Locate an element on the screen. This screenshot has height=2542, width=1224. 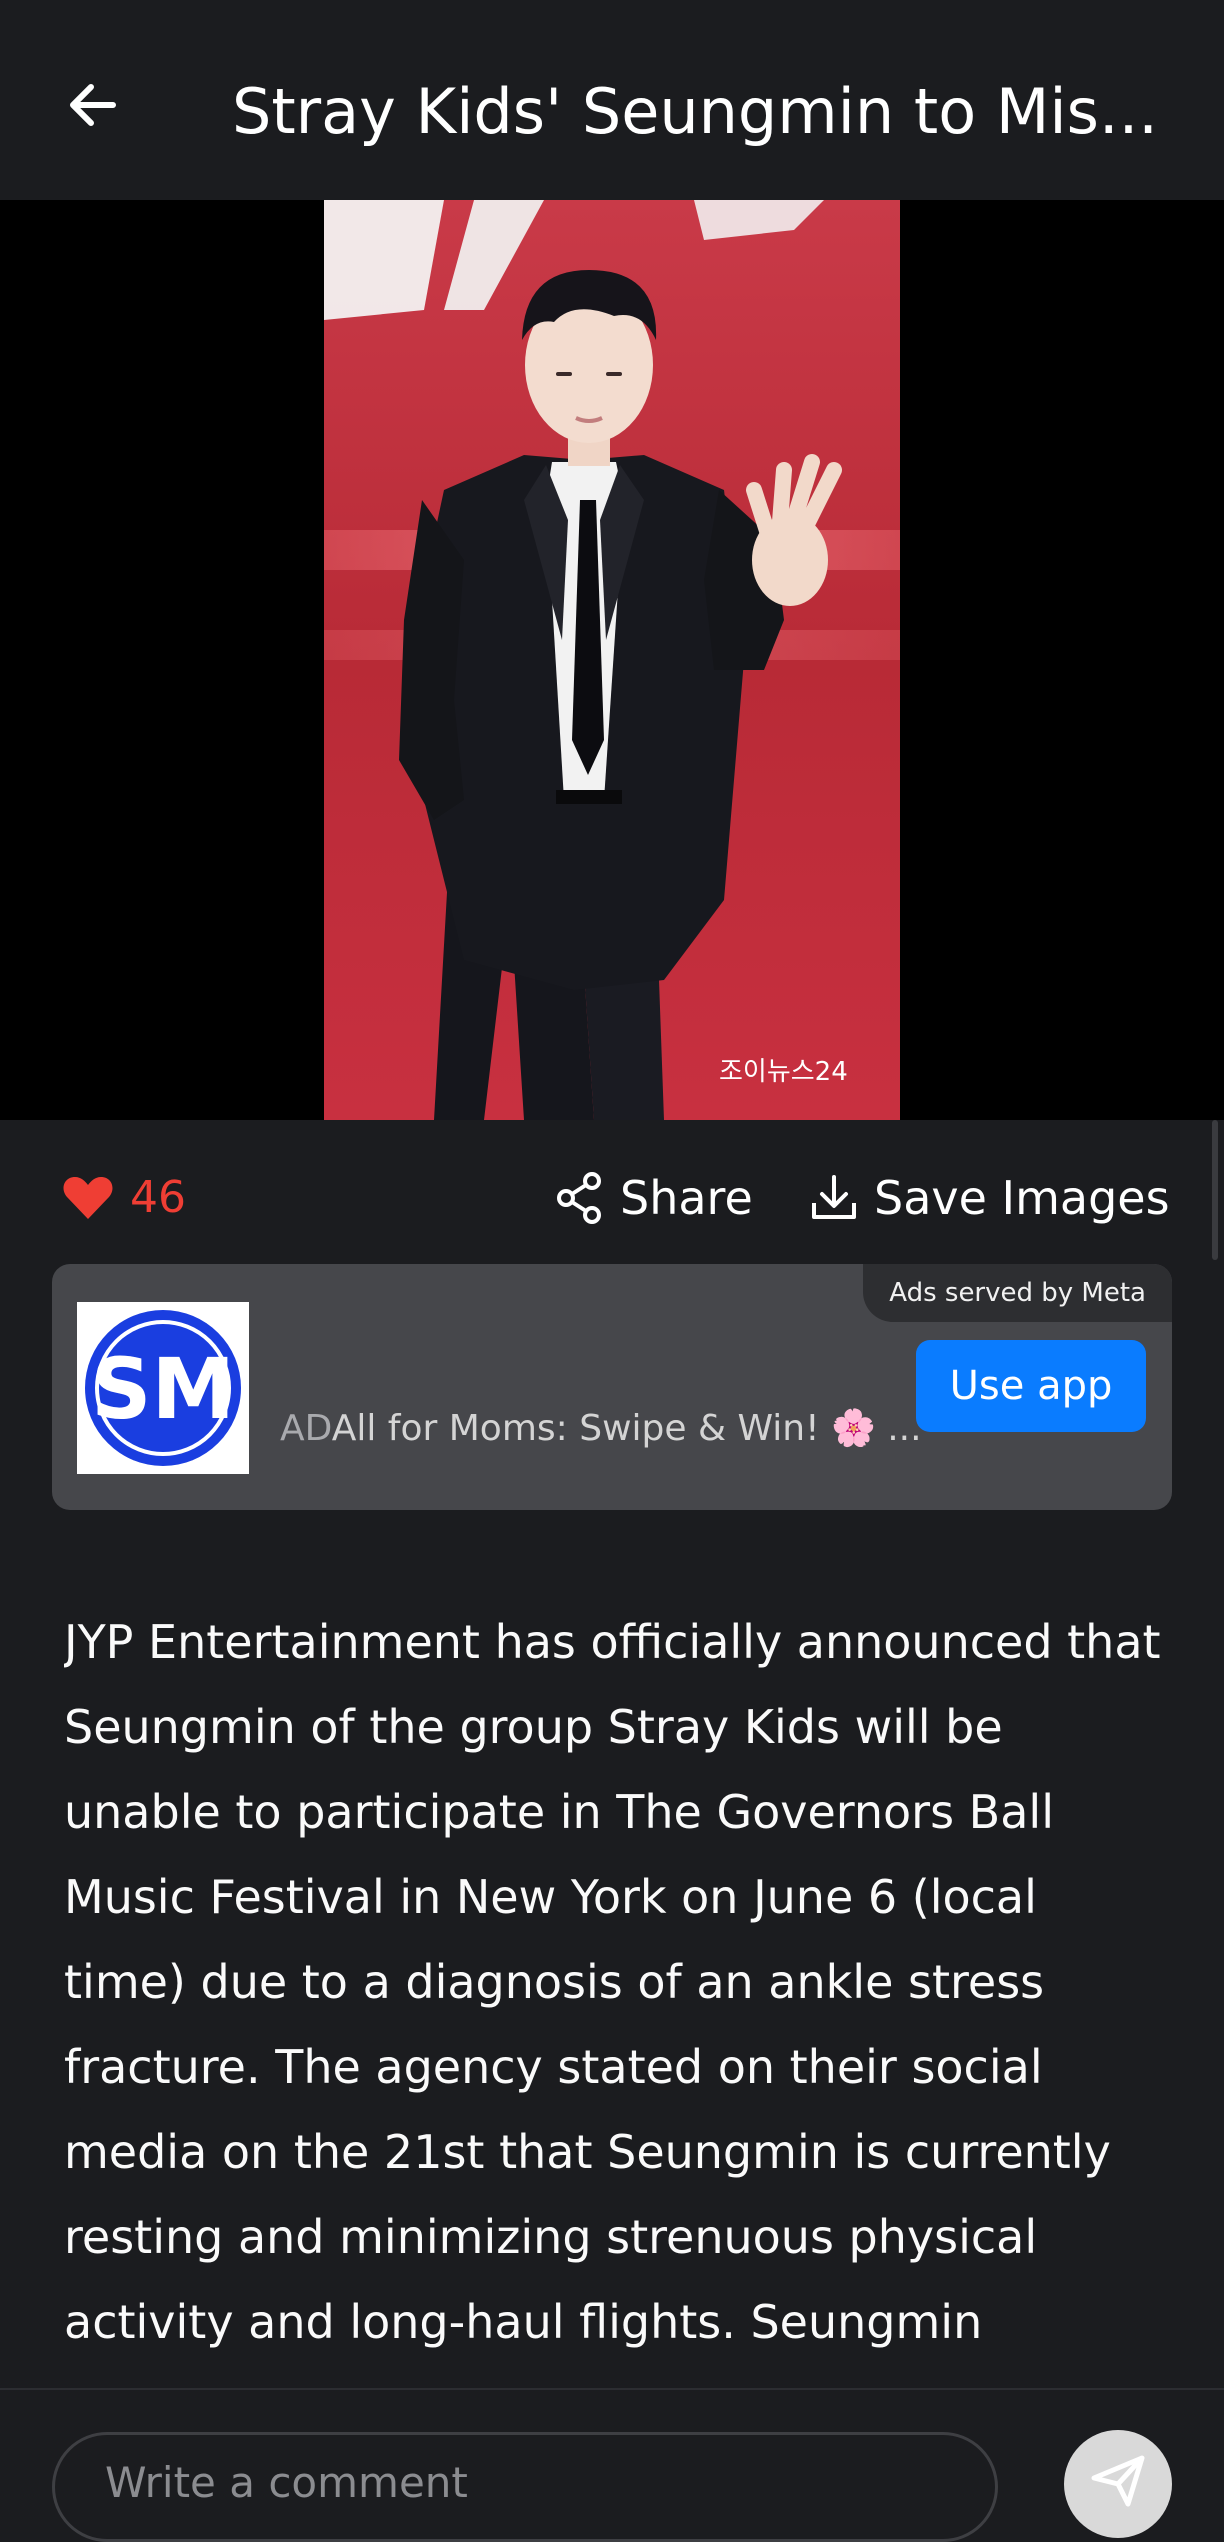
ad-logo: SM is located at coordinates (163, 1388).